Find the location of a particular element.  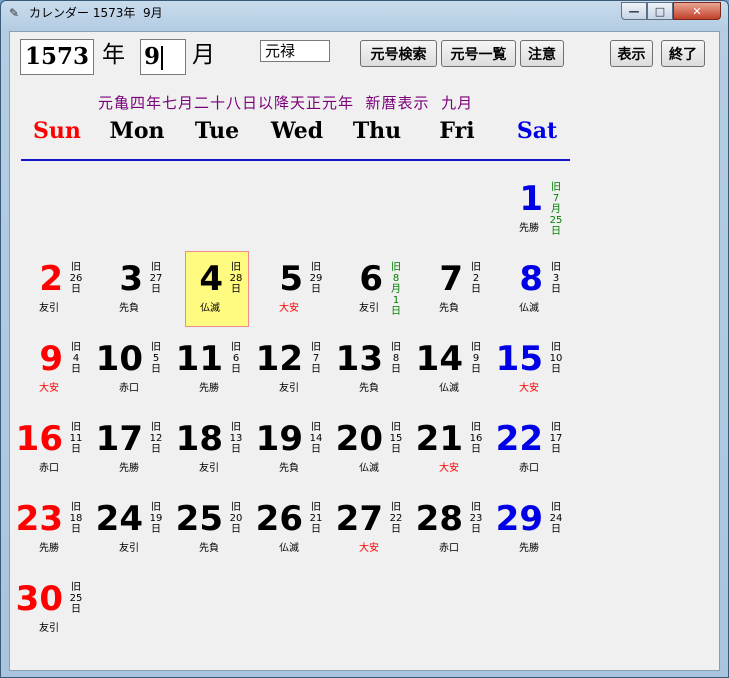

old-calendar-date: 旧 25 日 is located at coordinates (76, 598).